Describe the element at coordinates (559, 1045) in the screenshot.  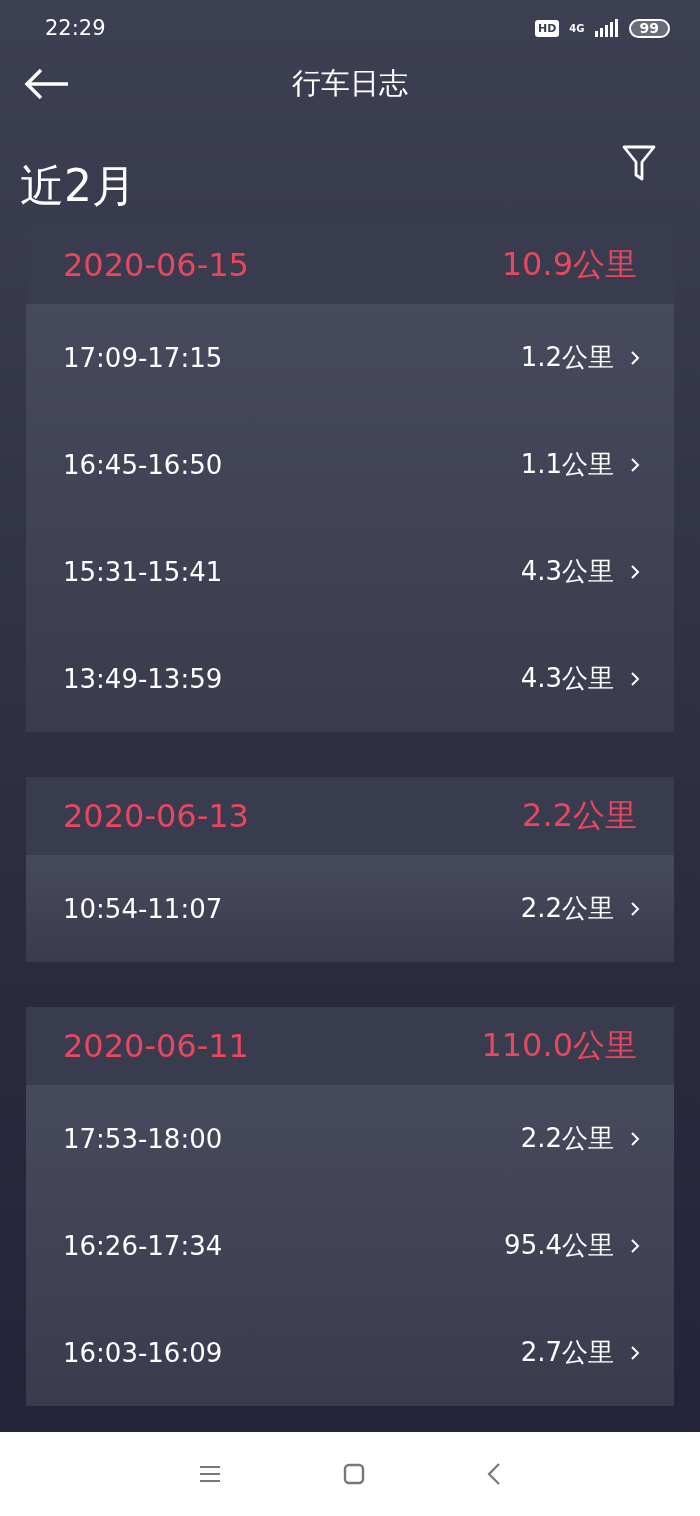
I see `day-total-distance: 110.0公里` at that location.